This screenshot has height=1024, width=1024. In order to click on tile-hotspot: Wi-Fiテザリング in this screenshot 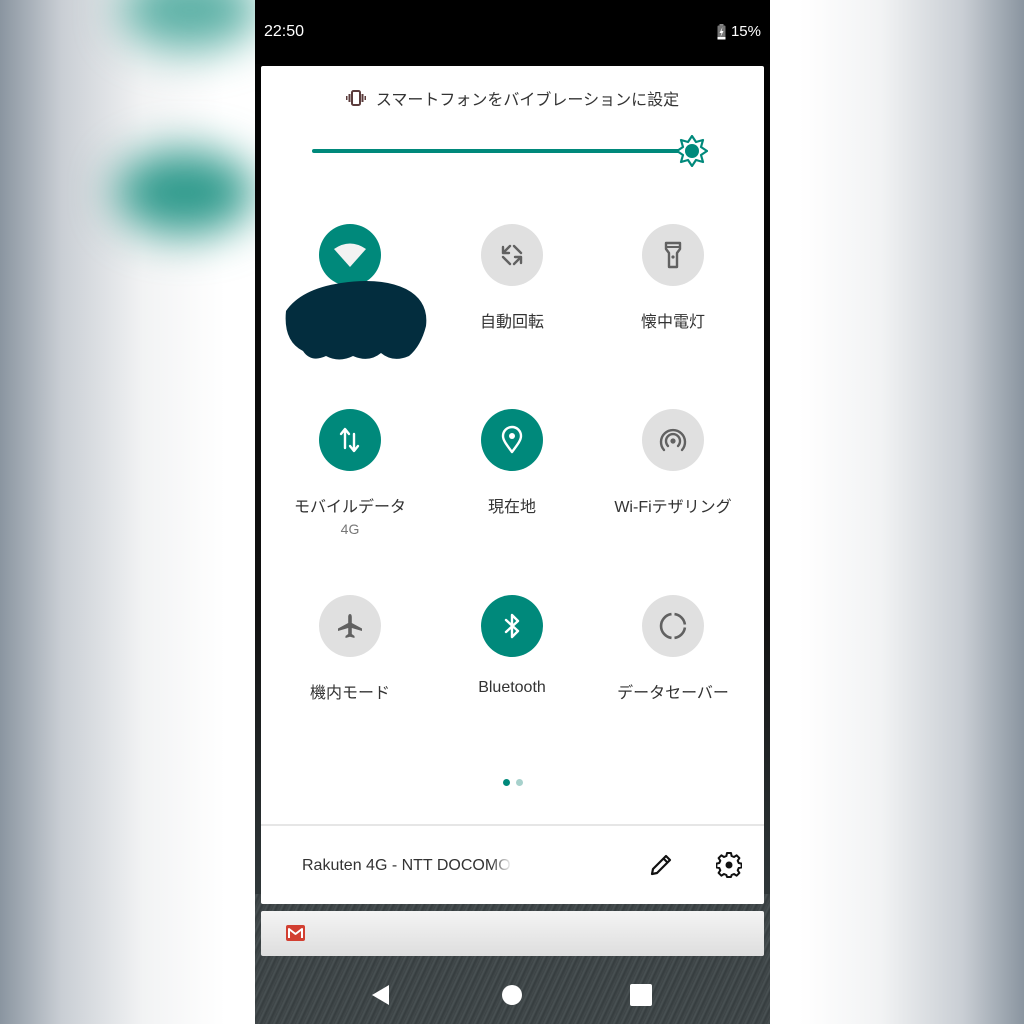, I will do `click(673, 463)`.